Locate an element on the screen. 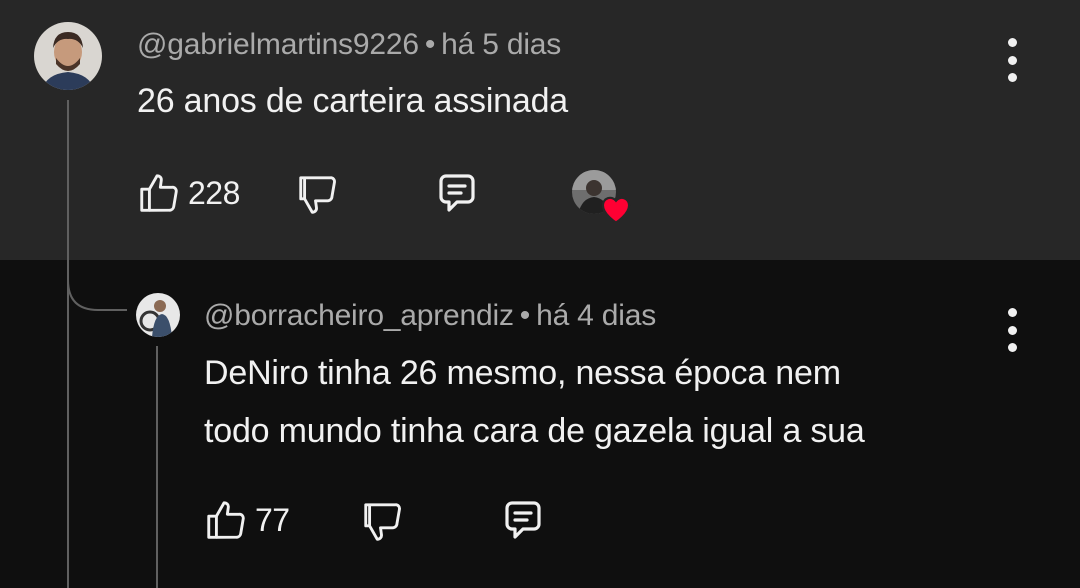 Image resolution: width=1080 pixels, height=588 pixels. like-button: 77 is located at coordinates (246, 520).